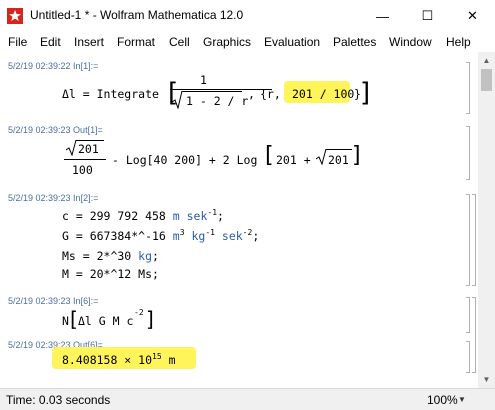 The height and width of the screenshot is (410, 495). I want to click on output-log-terms: - Log[40 200] + 2 Log, so click(185, 160).